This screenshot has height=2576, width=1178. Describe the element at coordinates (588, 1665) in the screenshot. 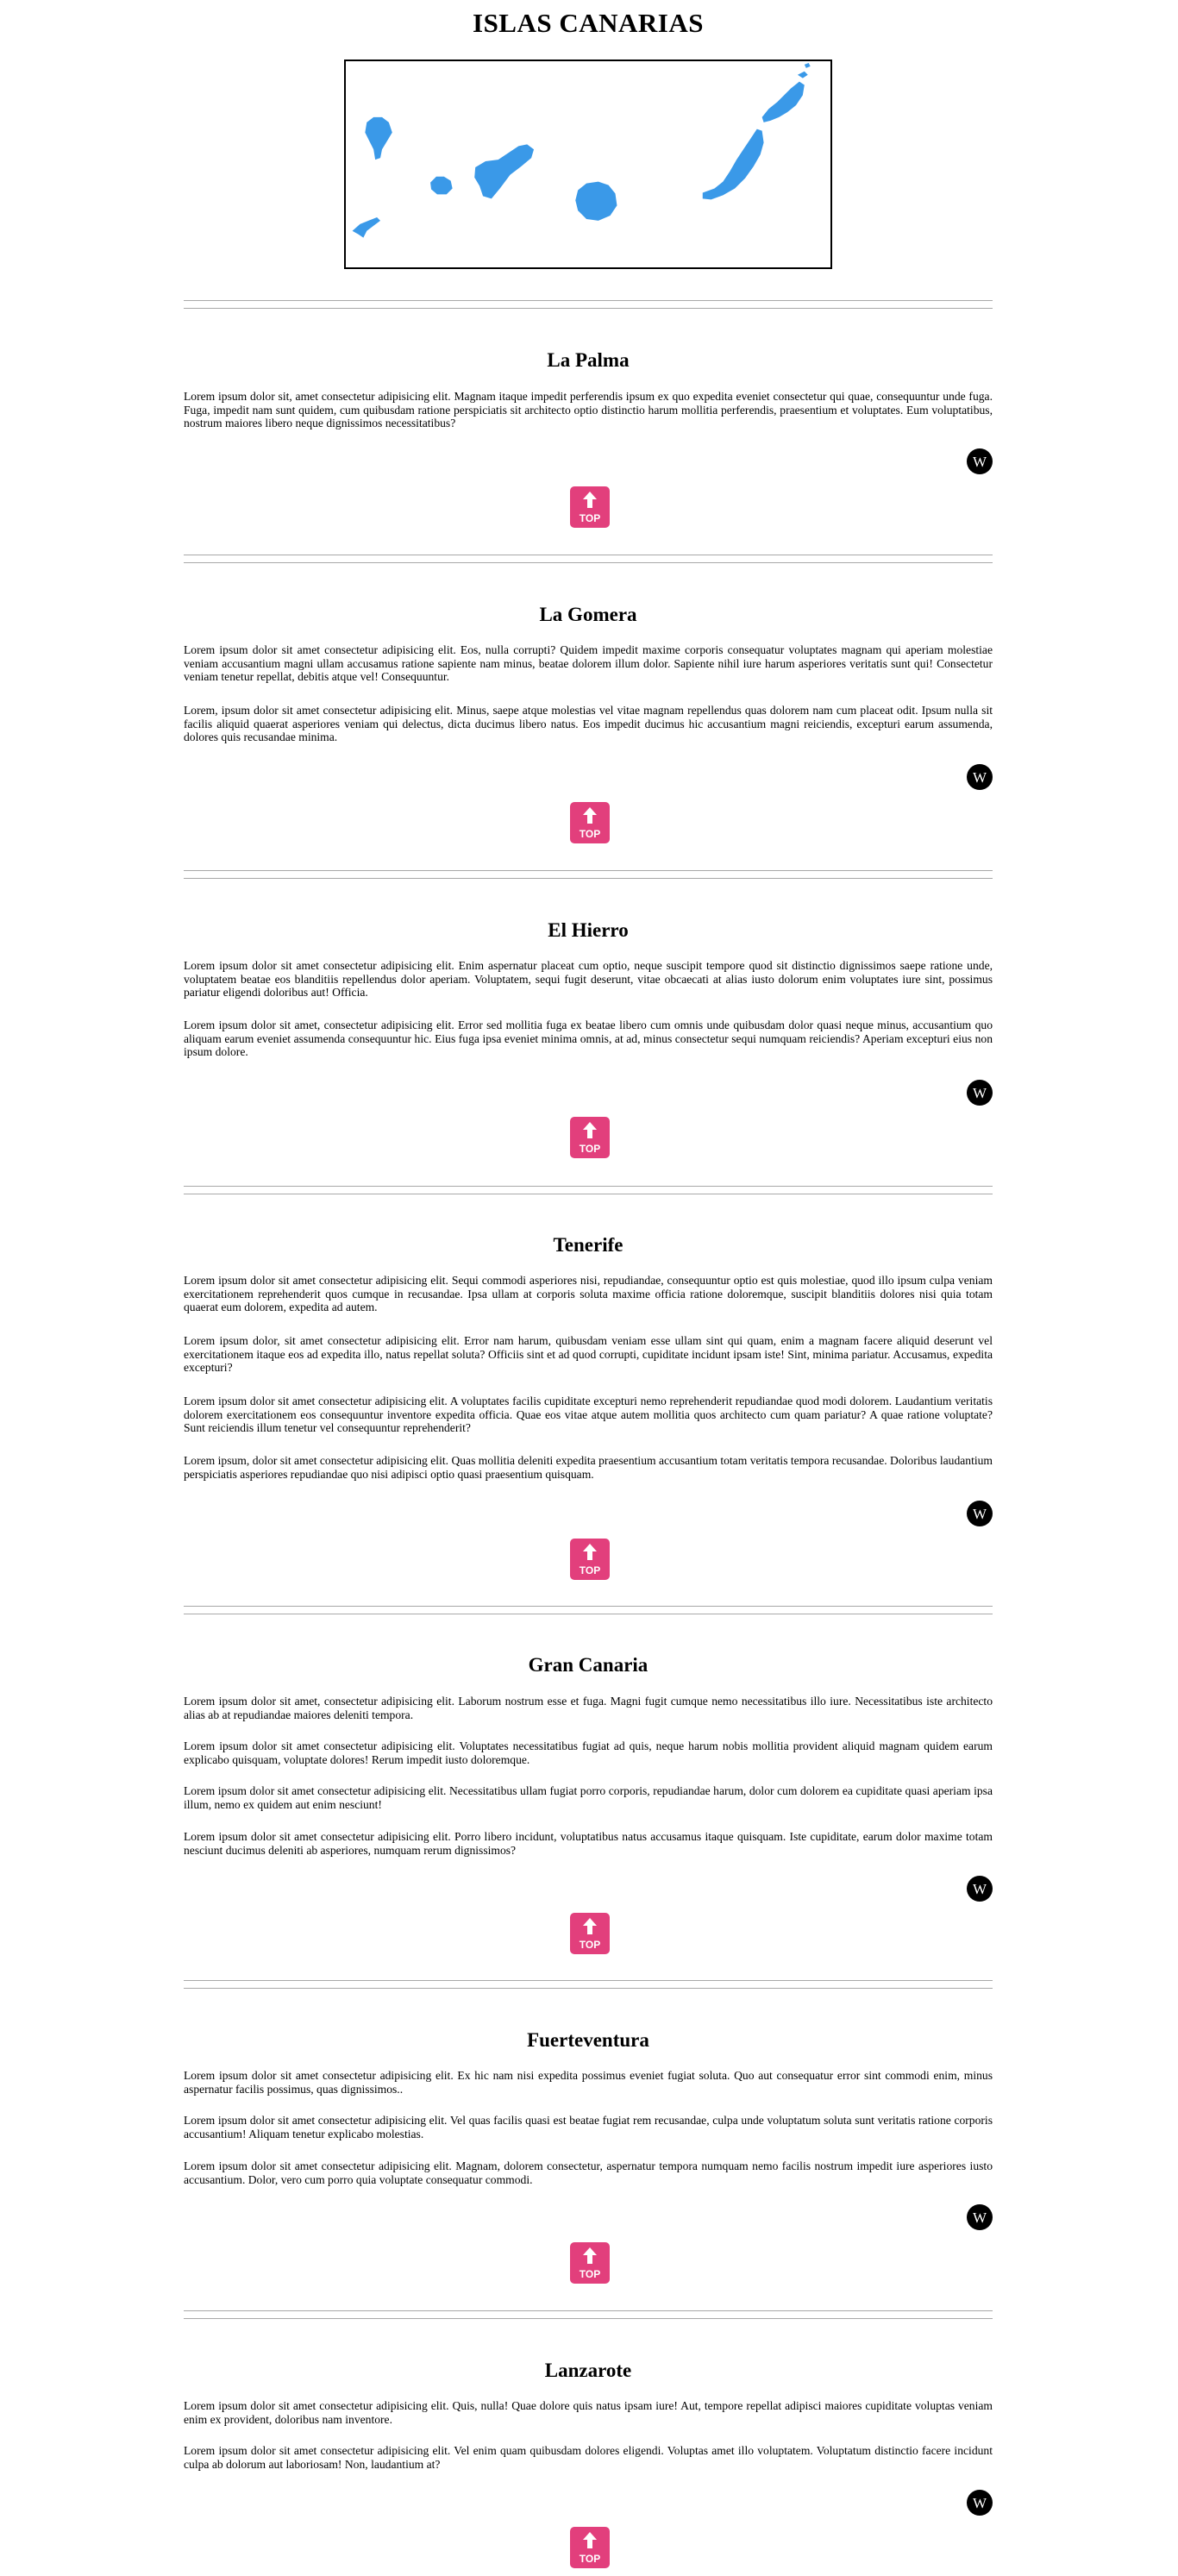

I see `island-title: Gran Canaria` at that location.